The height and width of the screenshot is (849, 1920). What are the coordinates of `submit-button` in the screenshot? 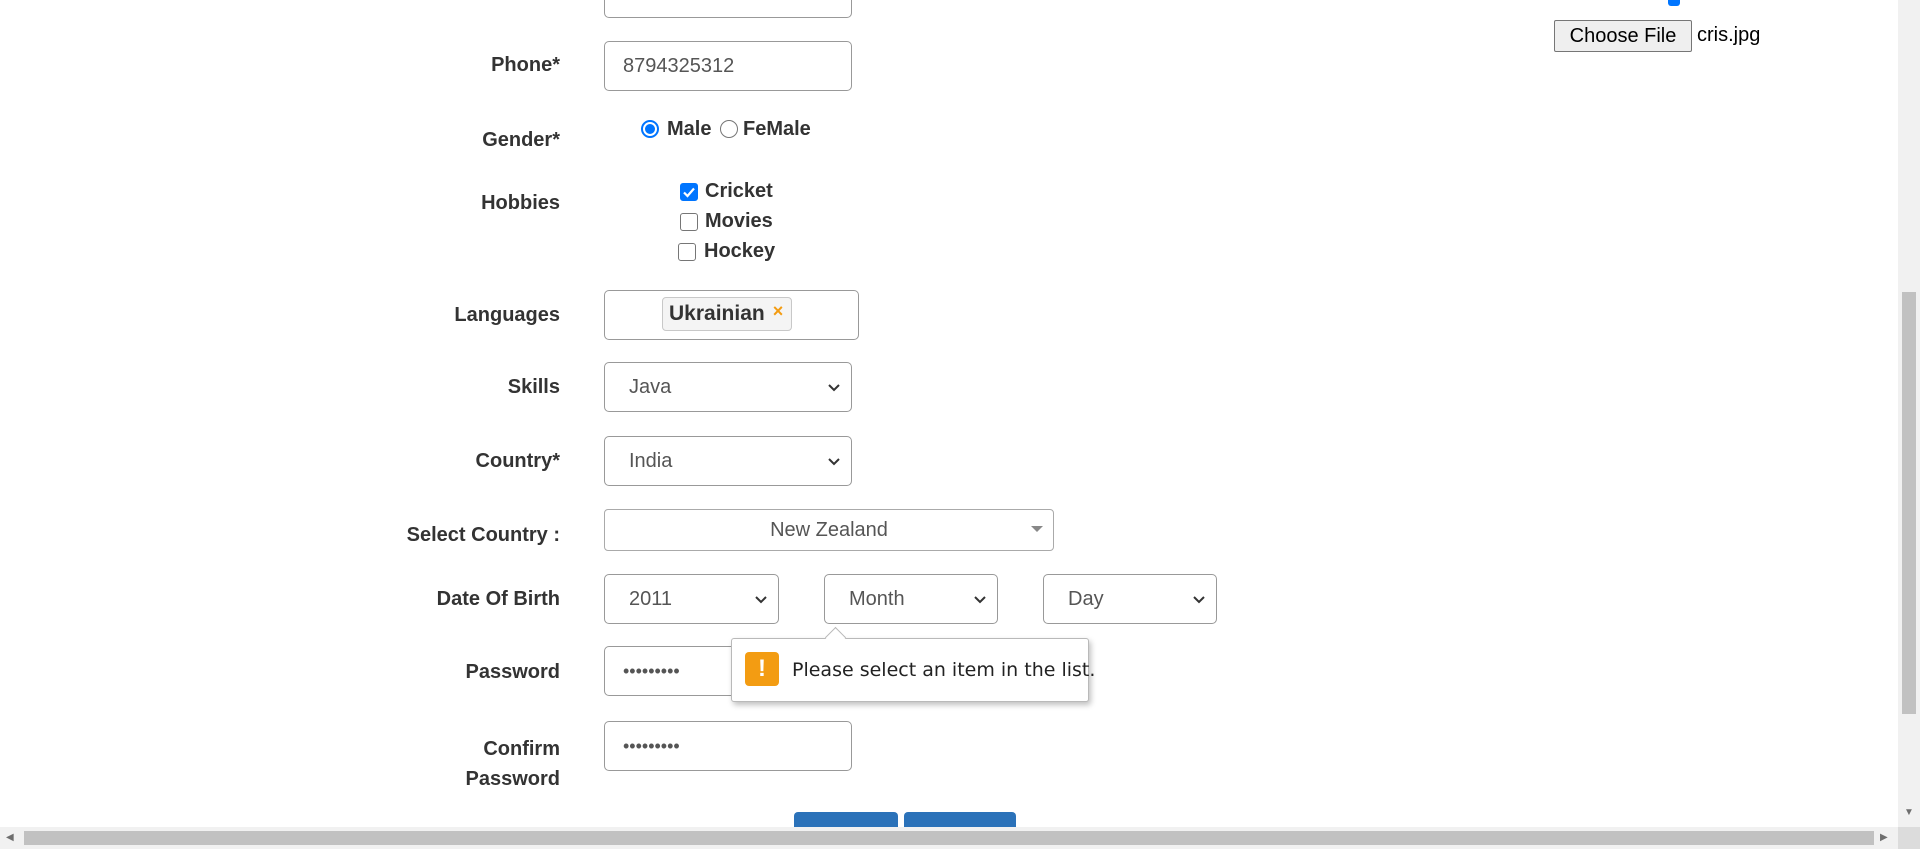 It's located at (846, 819).